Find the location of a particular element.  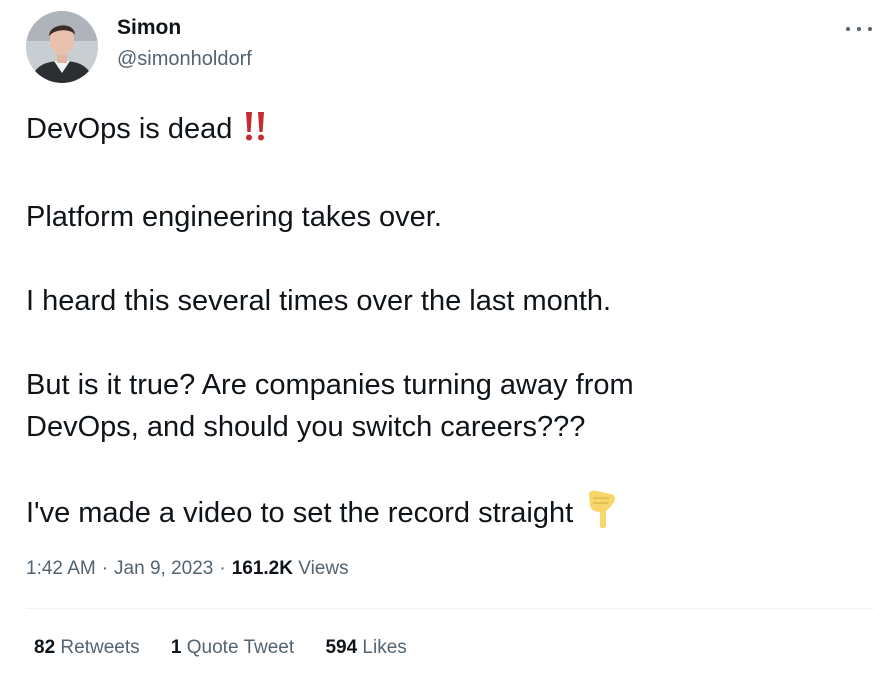

tweet-line: DevOps is dead is located at coordinates (129, 129).